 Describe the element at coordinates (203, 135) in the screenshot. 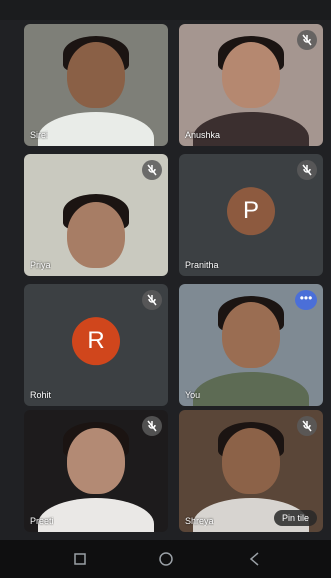

I see `participant-name: Anushka` at that location.